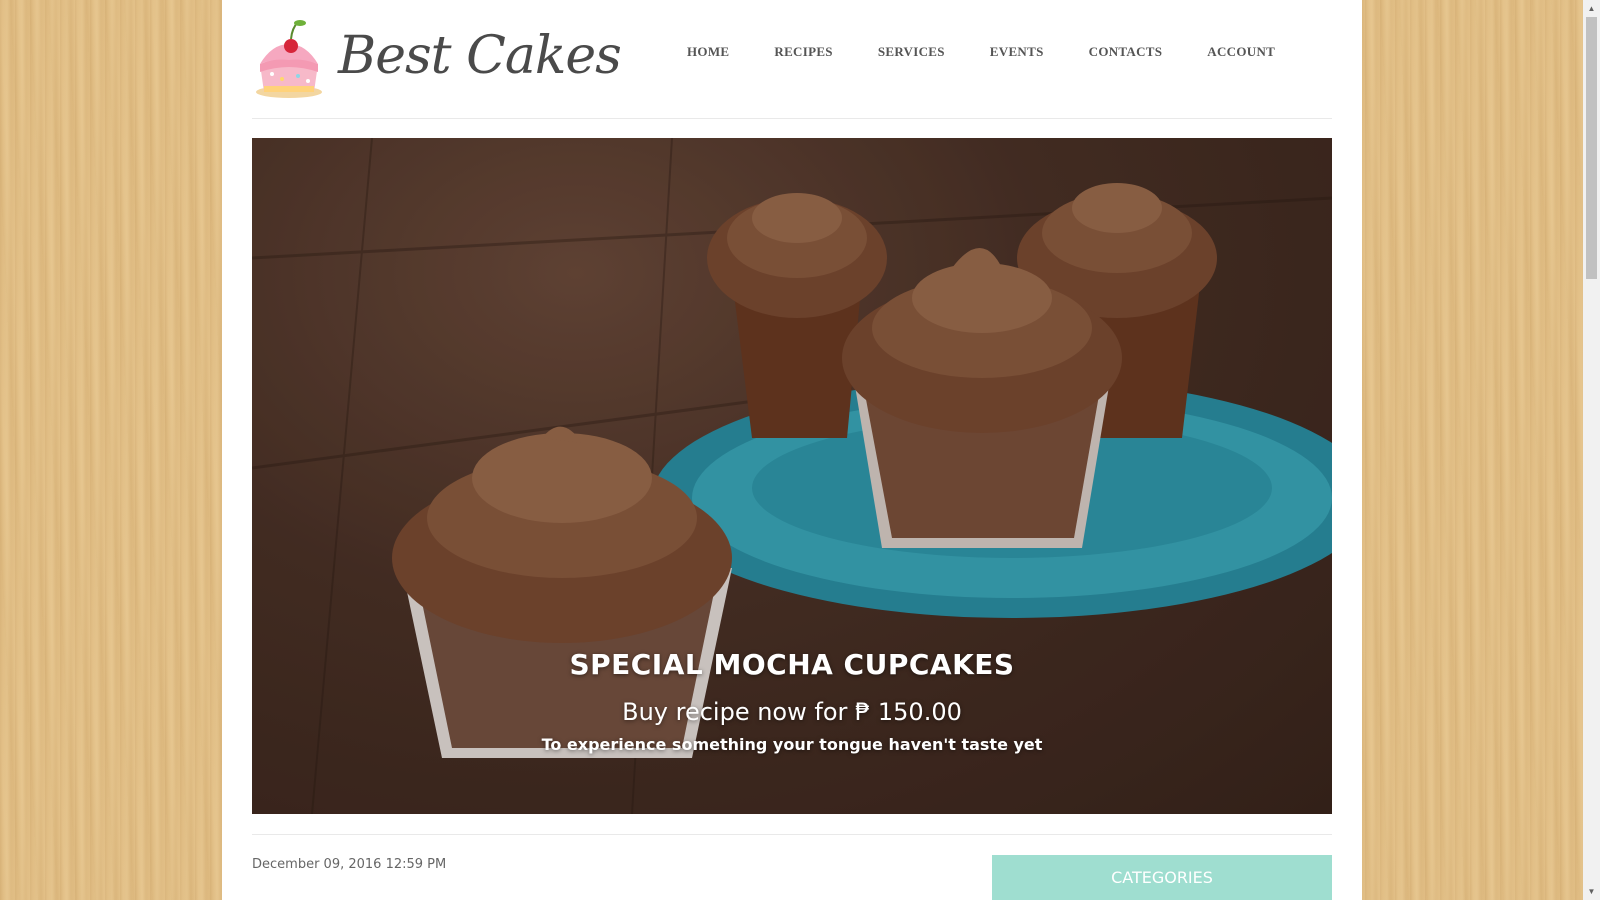 The width and height of the screenshot is (1600, 900). What do you see at coordinates (911, 52) in the screenshot?
I see `nav-services: SERVICES` at bounding box center [911, 52].